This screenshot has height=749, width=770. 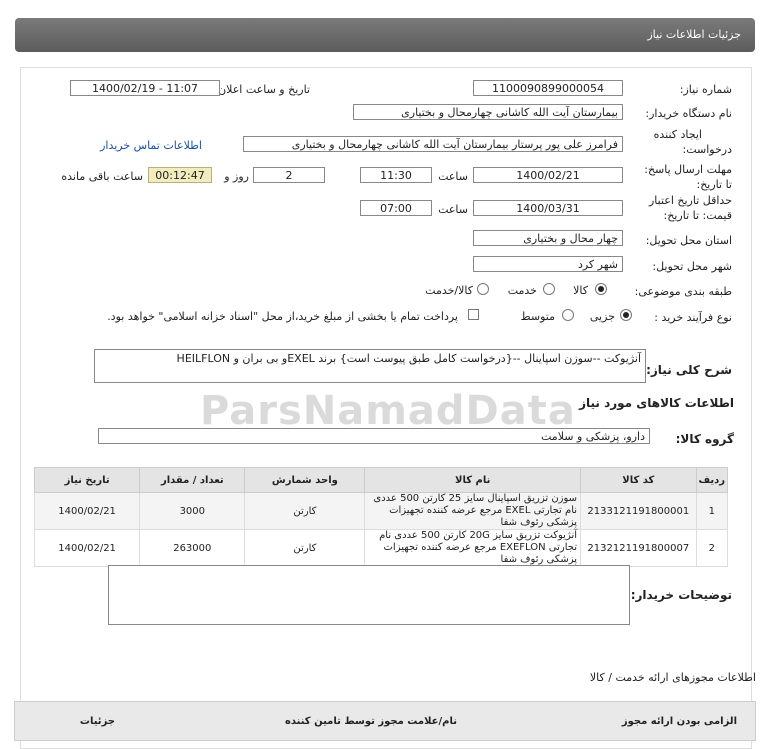 I want to click on group-label: گروه کالا:, so click(x=704, y=439).